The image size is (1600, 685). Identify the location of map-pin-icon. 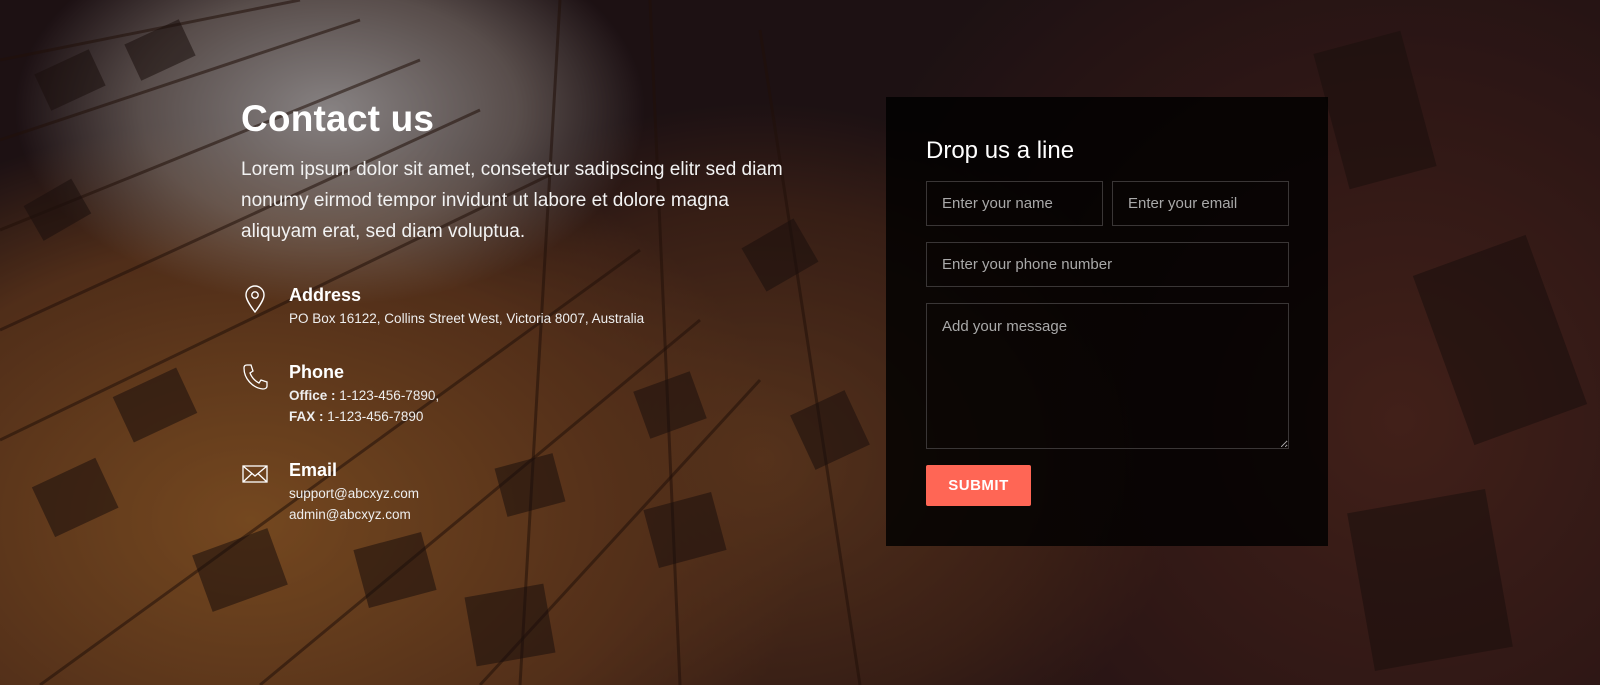
(255, 299).